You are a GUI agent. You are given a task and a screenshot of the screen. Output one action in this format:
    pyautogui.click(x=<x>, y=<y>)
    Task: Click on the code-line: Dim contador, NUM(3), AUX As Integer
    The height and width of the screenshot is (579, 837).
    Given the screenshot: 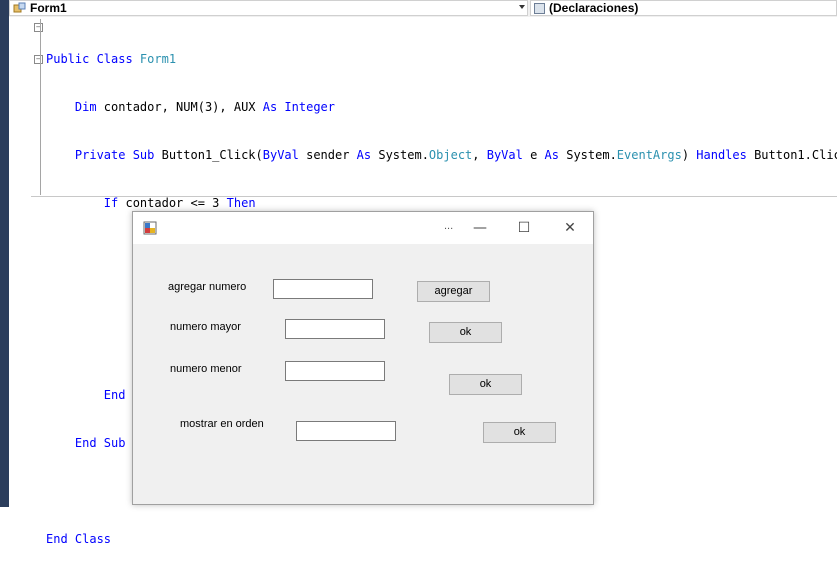 What is the action you would take?
    pyautogui.click(x=190, y=107)
    